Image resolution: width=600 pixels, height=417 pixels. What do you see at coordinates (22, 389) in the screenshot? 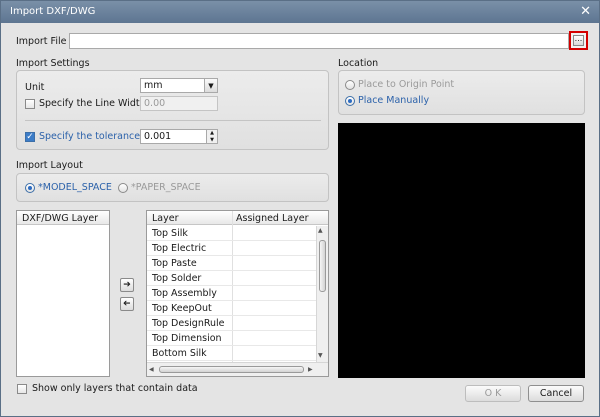
I see `show-only-layers-checkbox` at bounding box center [22, 389].